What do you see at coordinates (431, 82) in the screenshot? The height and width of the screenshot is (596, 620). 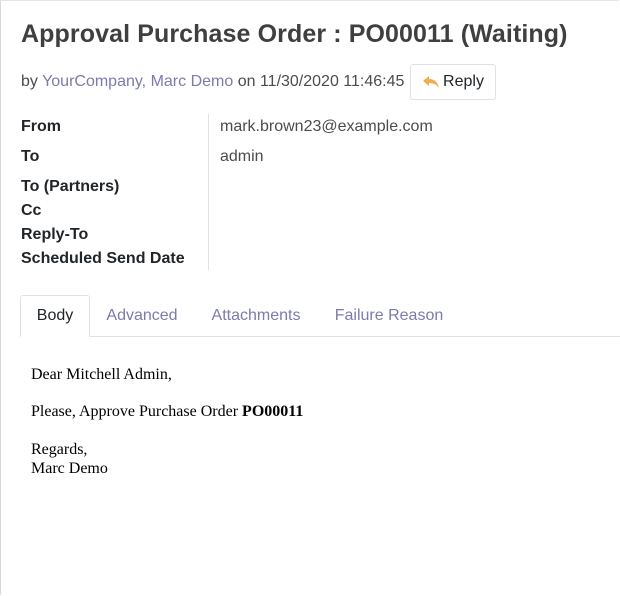 I see `reply-icon` at bounding box center [431, 82].